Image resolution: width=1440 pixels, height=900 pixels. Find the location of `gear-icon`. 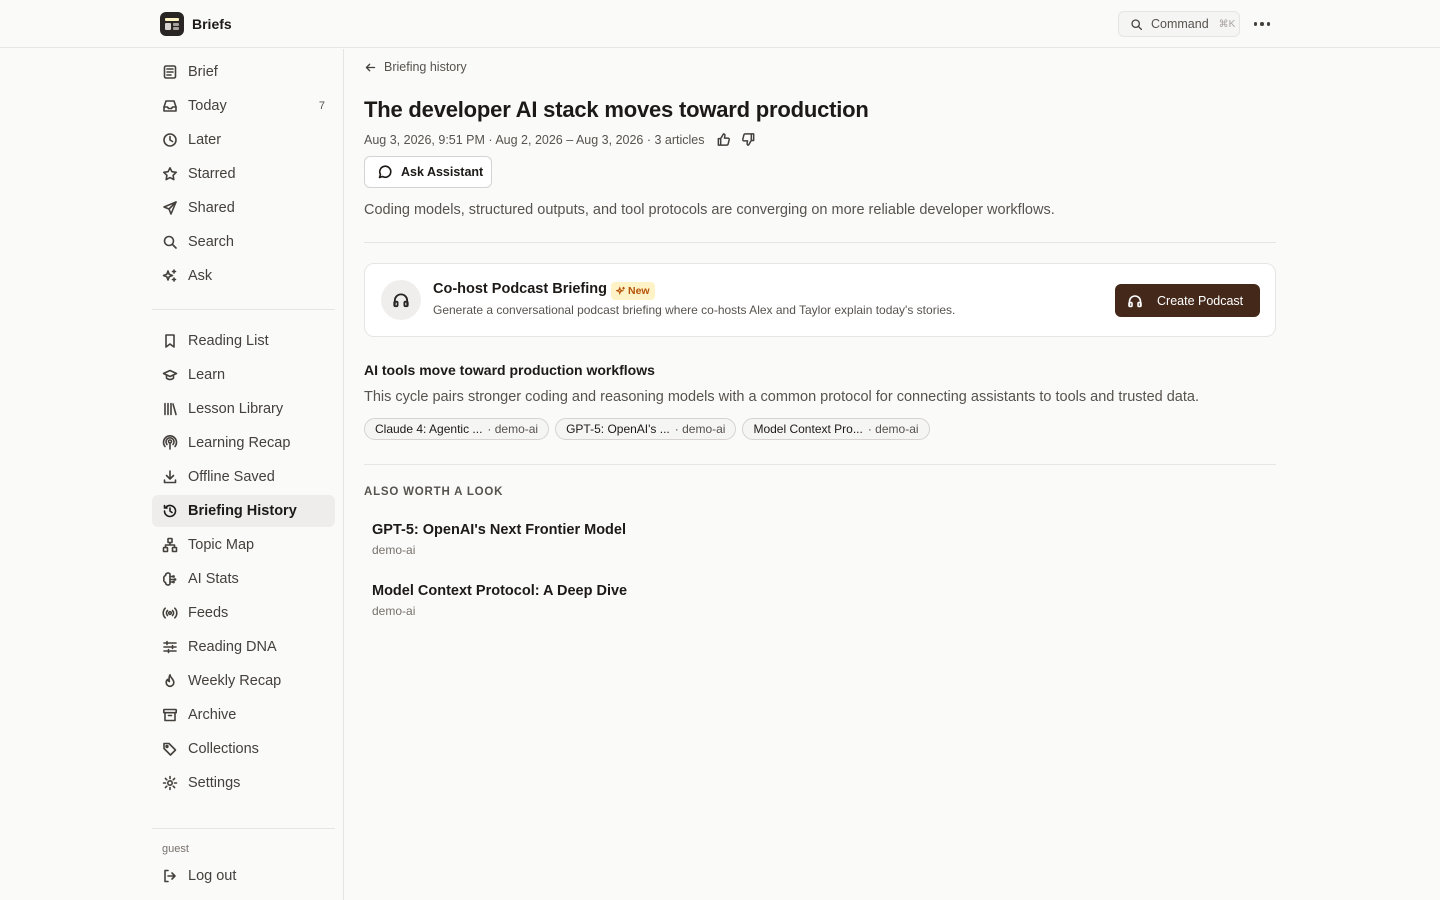

gear-icon is located at coordinates (170, 783).